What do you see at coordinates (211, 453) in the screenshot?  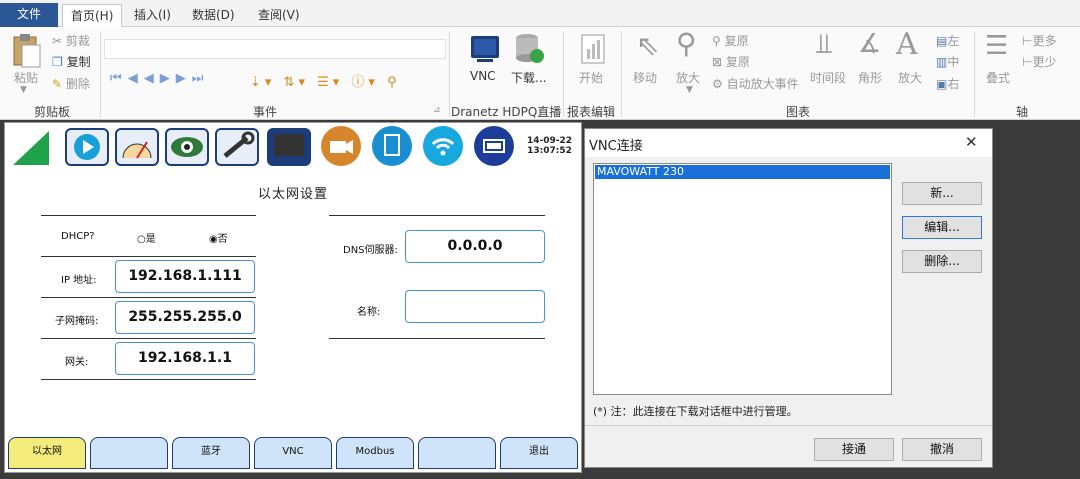 I see `tab-bluetooth: 蓝牙` at bounding box center [211, 453].